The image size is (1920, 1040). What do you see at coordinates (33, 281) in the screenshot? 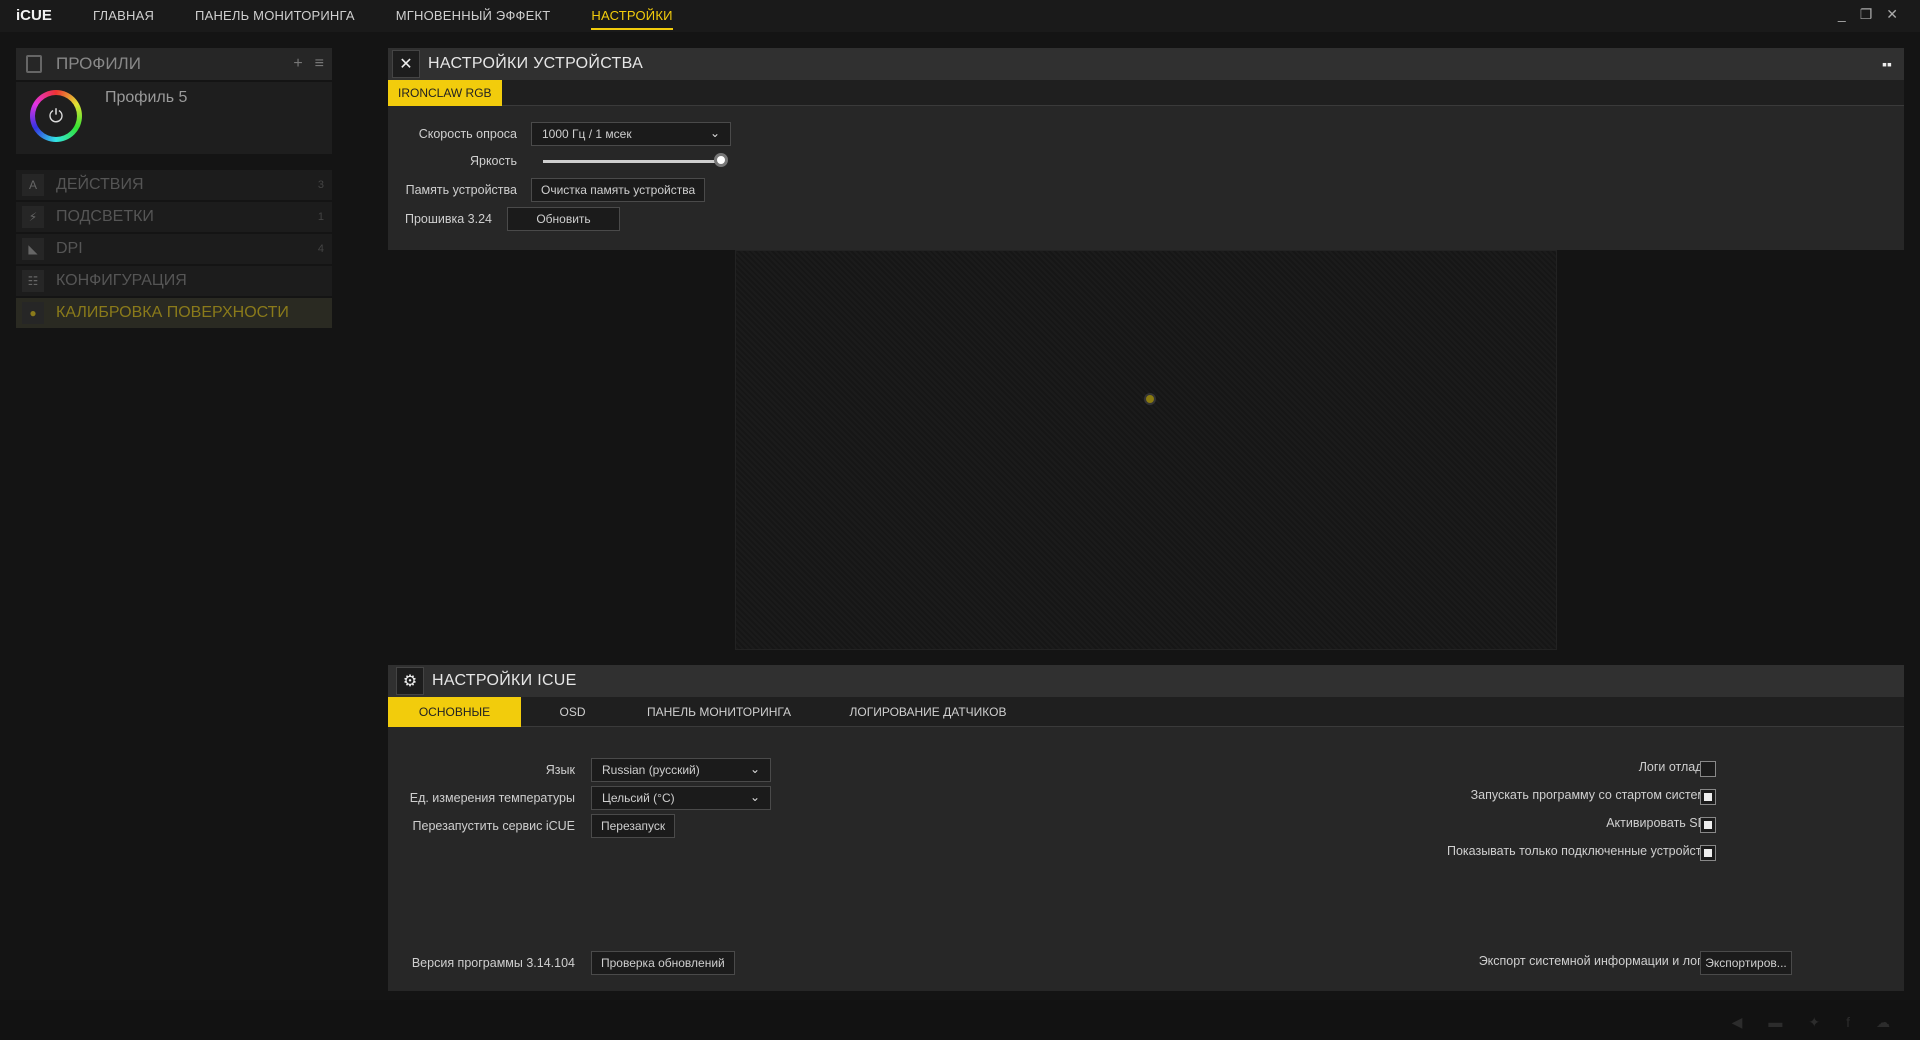
I see `configuration-icon: ☷` at bounding box center [33, 281].